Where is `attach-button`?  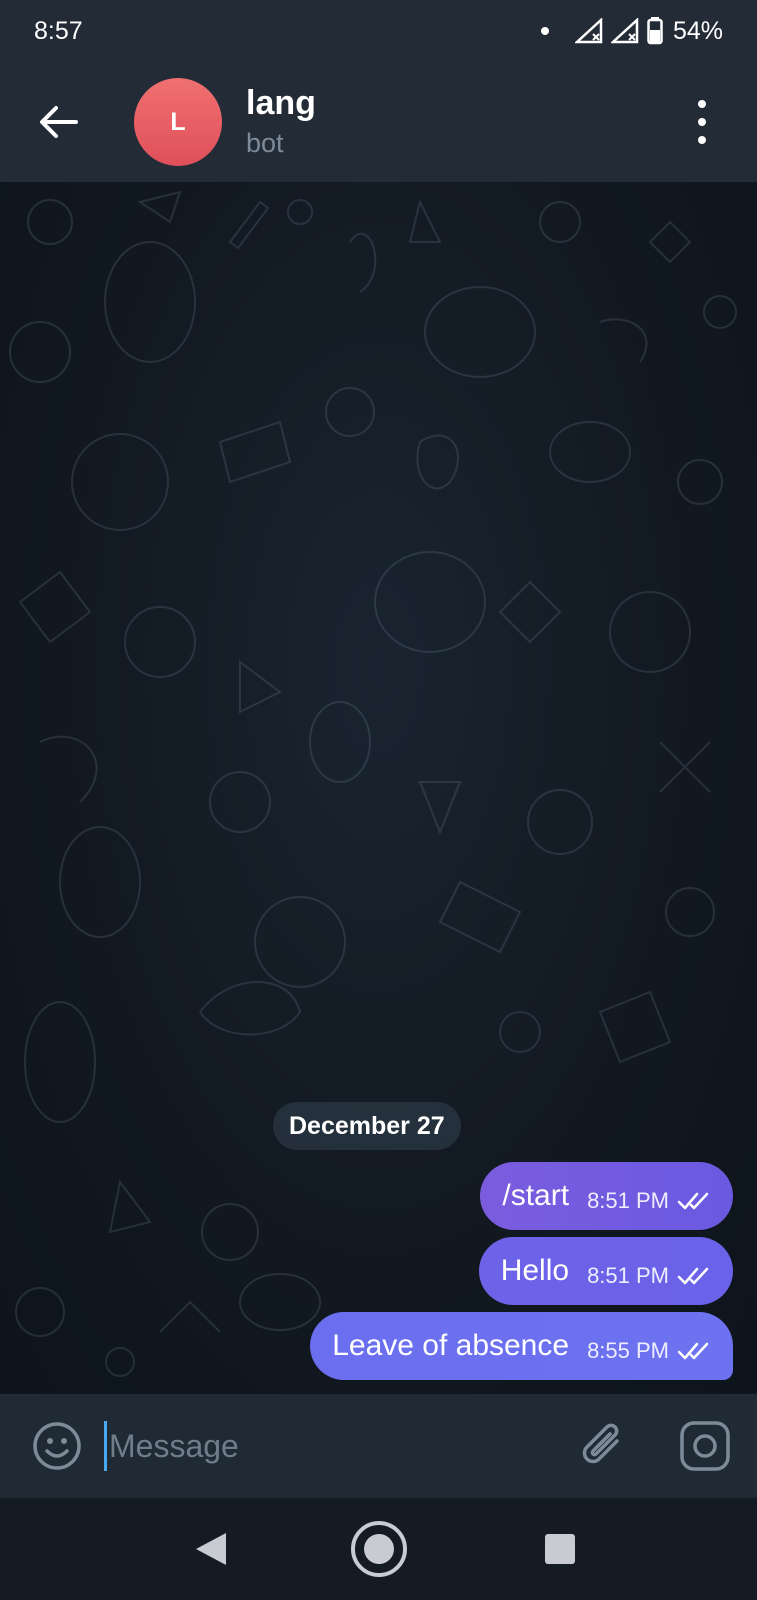 attach-button is located at coordinates (604, 1446).